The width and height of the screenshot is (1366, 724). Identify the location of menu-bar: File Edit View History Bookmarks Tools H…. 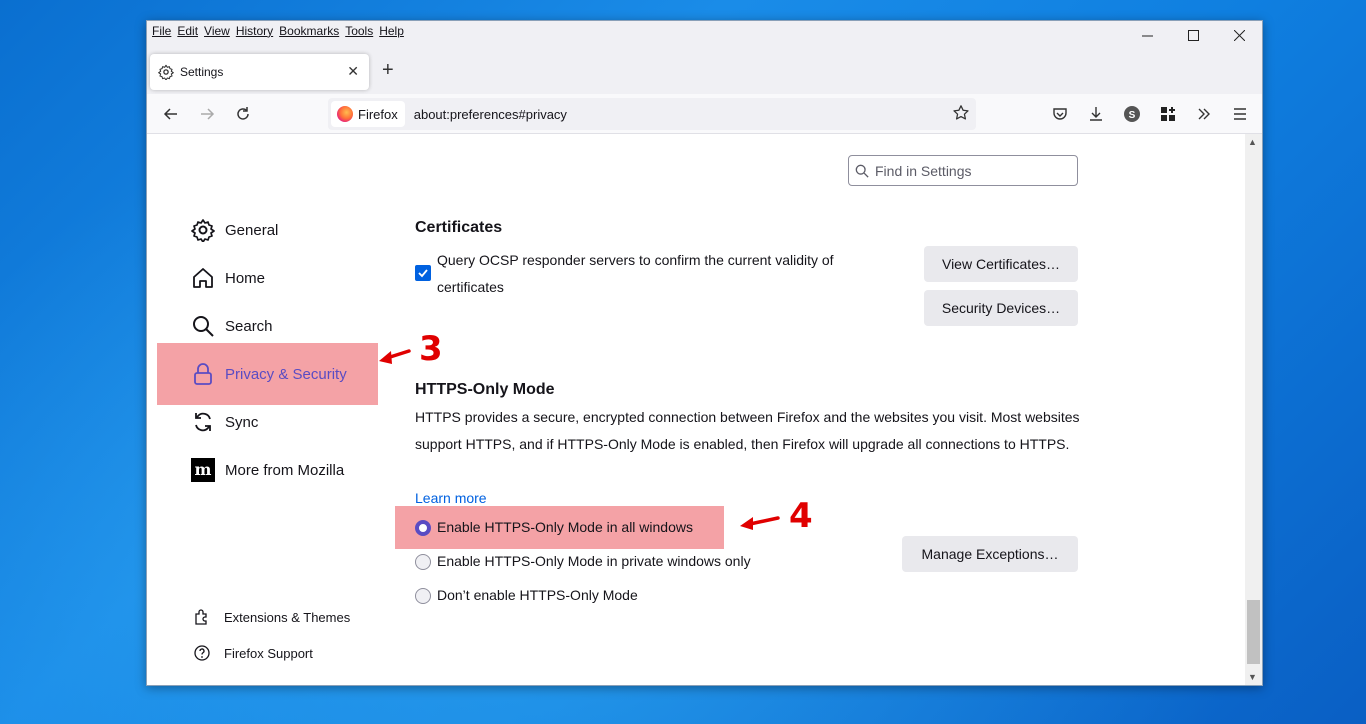
(281, 31).